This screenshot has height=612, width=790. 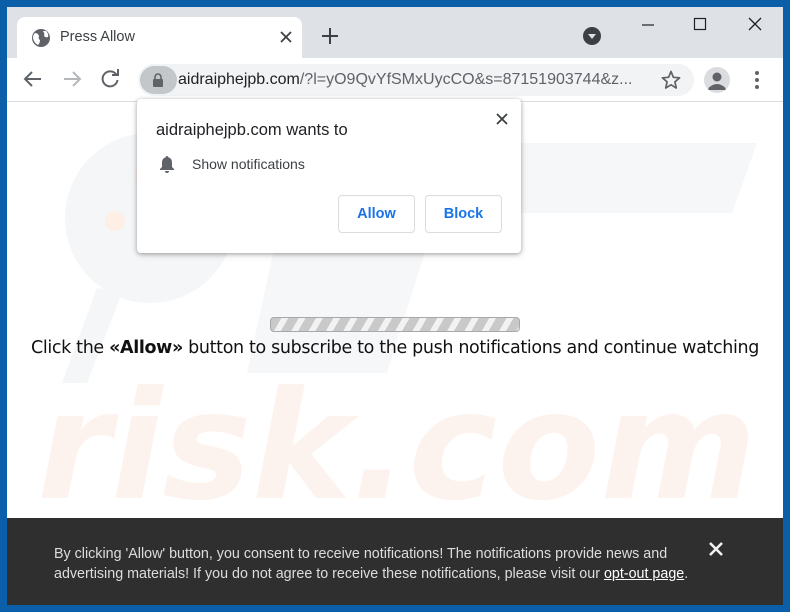 I want to click on tab-title: Press Allow, so click(x=97, y=37).